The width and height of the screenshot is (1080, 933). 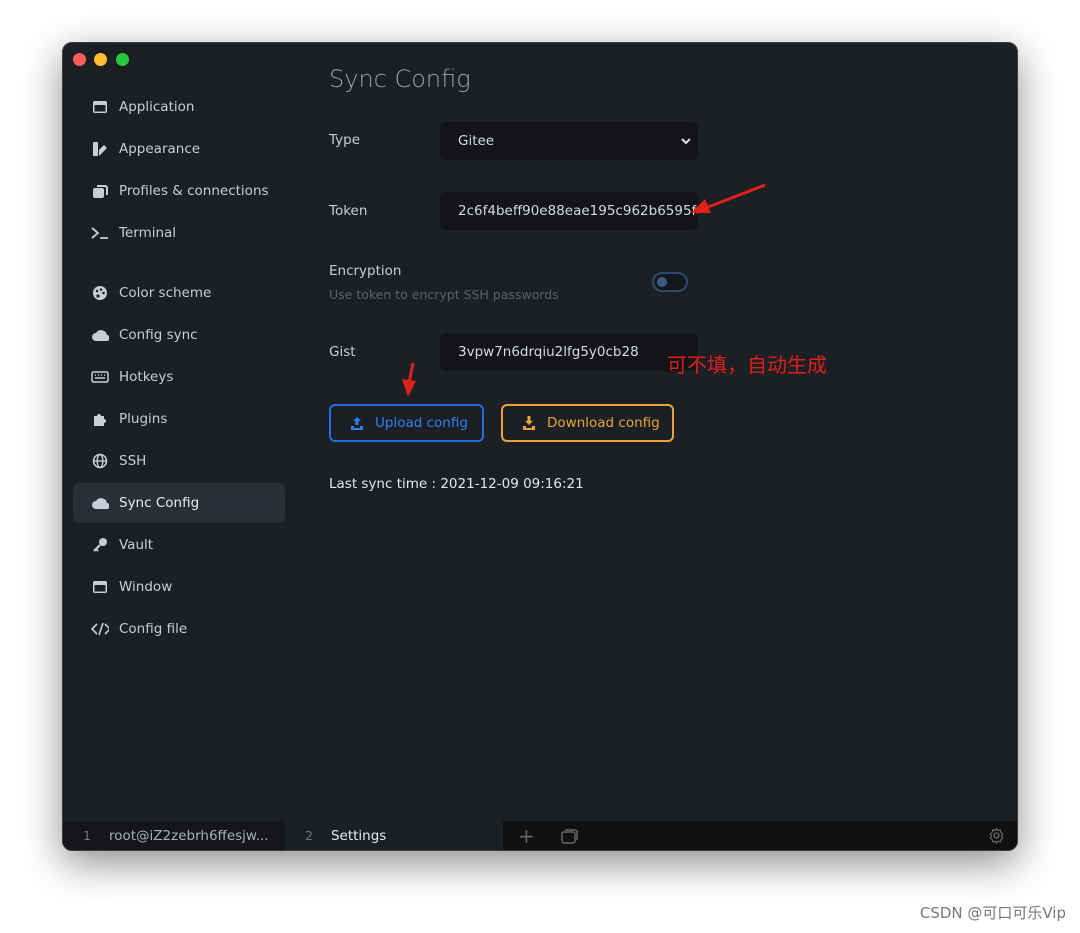 I want to click on sidebar-item-ssh: SSH, so click(x=179, y=461).